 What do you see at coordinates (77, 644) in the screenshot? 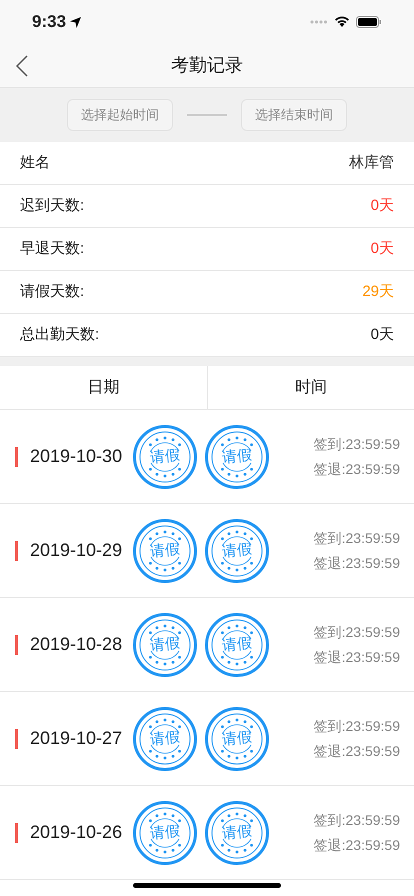
I see `date-text: 2019-10-28` at bounding box center [77, 644].